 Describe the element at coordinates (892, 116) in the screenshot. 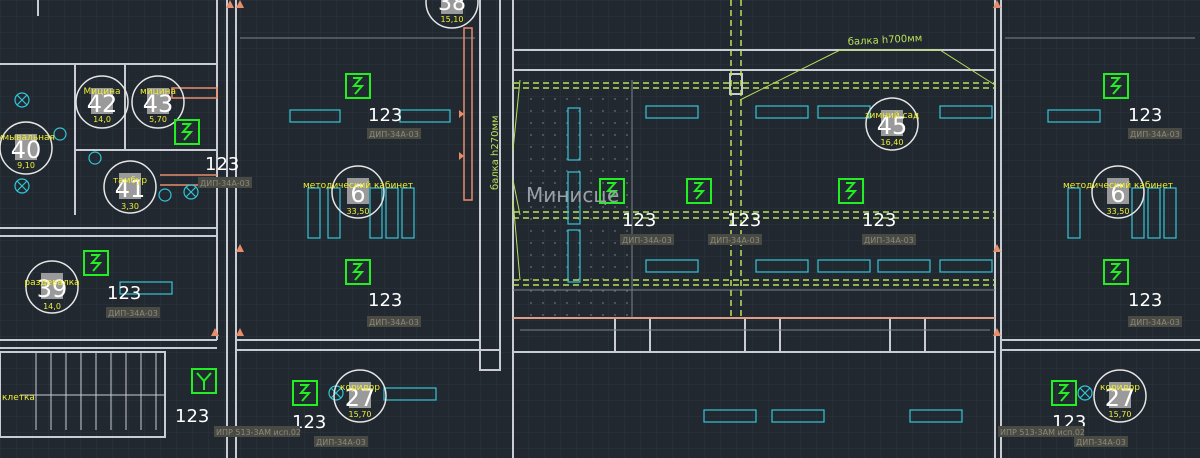

I see `room-name: зимний сад` at that location.